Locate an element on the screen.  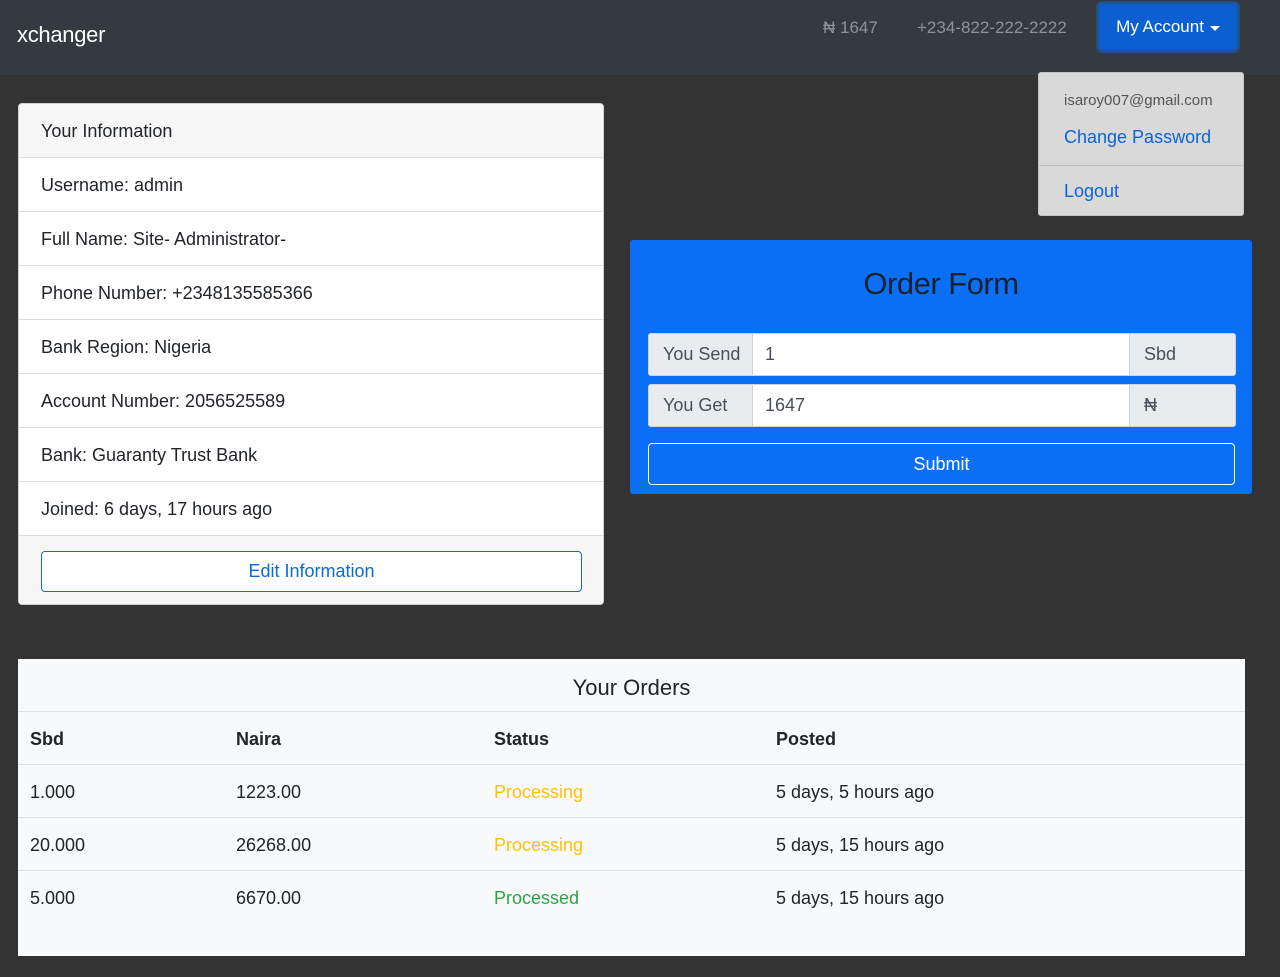
get-amount-input is located at coordinates (941, 405).